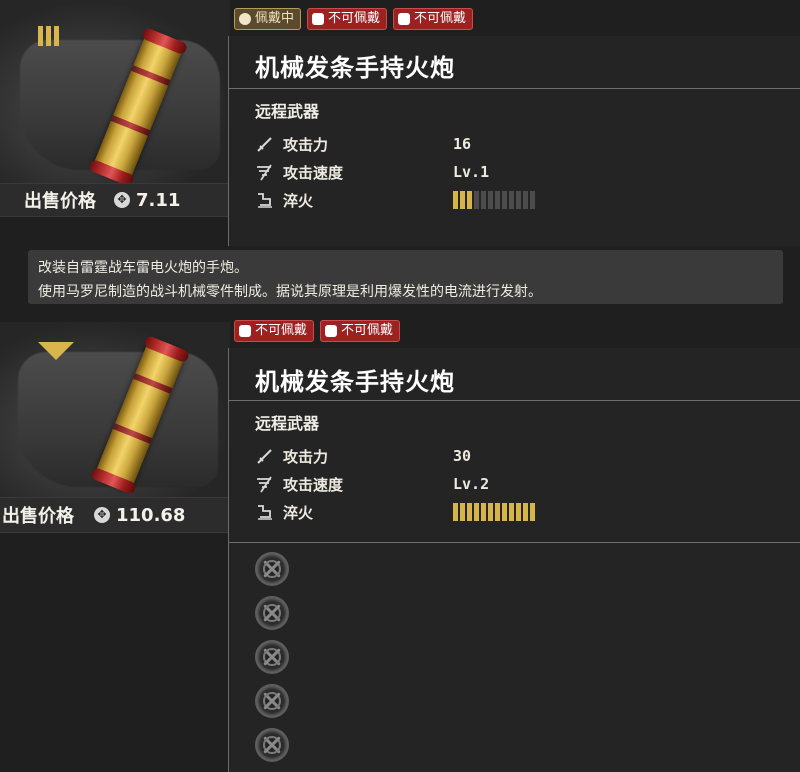 This screenshot has height=772, width=800. I want to click on equipped-icon, so click(245, 19).